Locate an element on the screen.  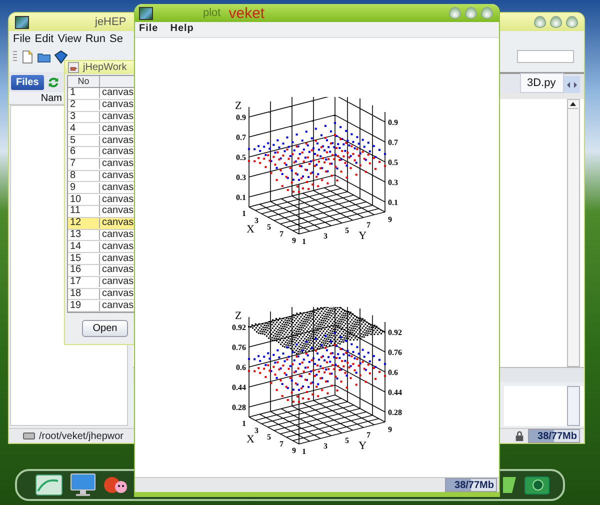
tick-label: 0.5 is located at coordinates (393, 162).